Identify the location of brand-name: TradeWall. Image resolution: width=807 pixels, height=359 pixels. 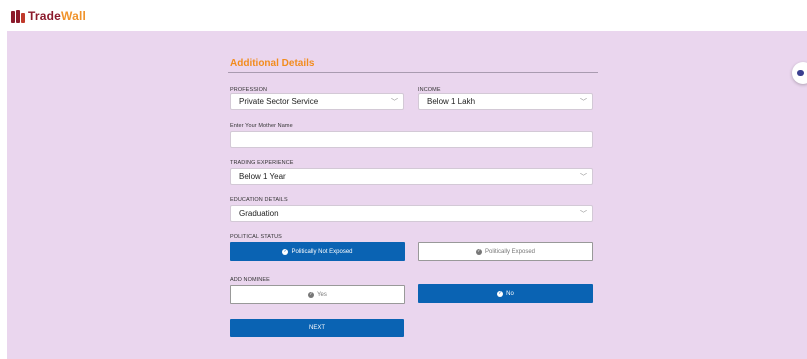
(57, 16).